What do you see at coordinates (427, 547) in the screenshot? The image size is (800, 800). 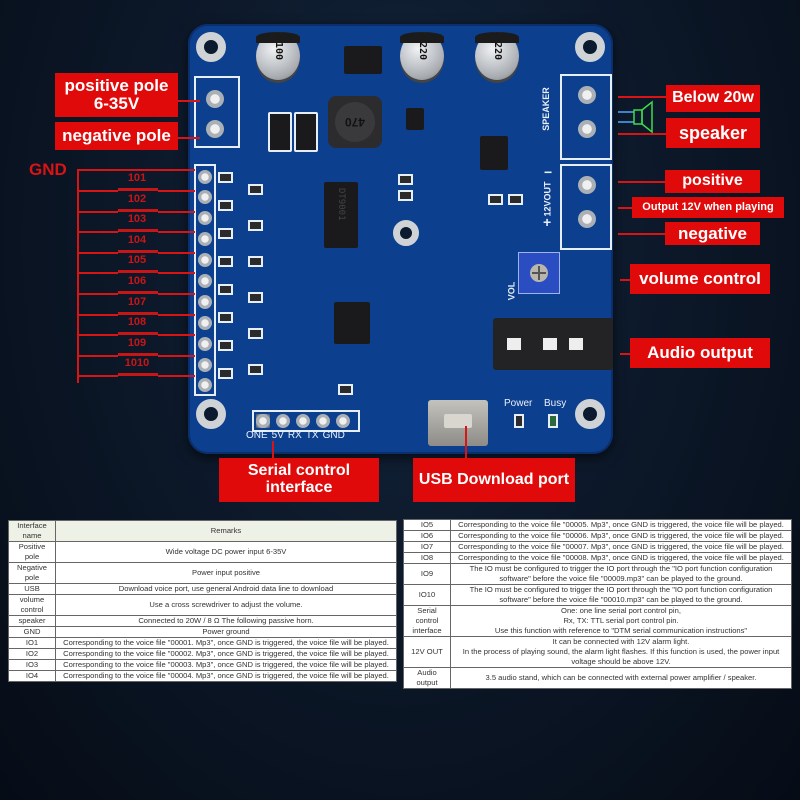 I see `interface-name-cell: IO7` at bounding box center [427, 547].